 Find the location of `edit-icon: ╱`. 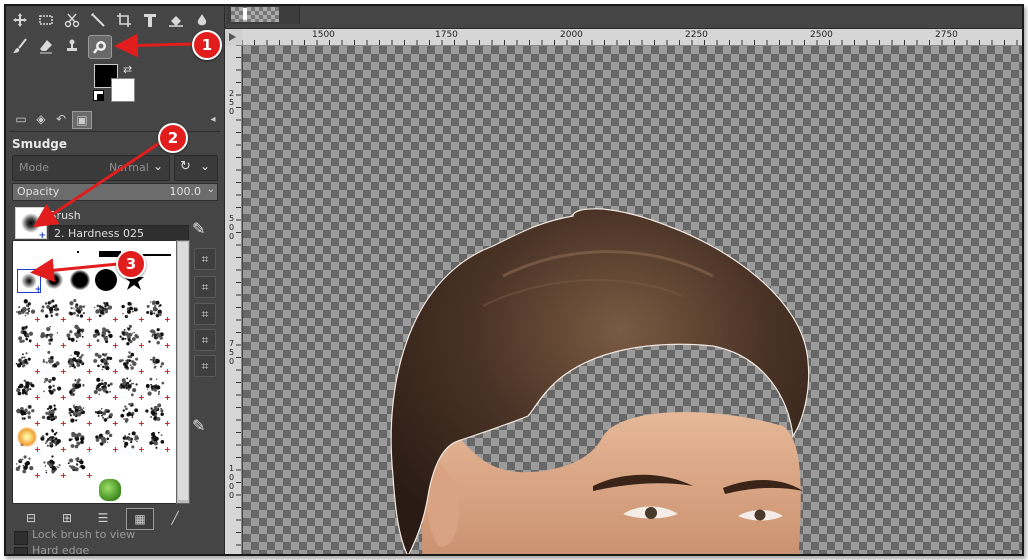

edit-icon: ╱ is located at coordinates (175, 518).